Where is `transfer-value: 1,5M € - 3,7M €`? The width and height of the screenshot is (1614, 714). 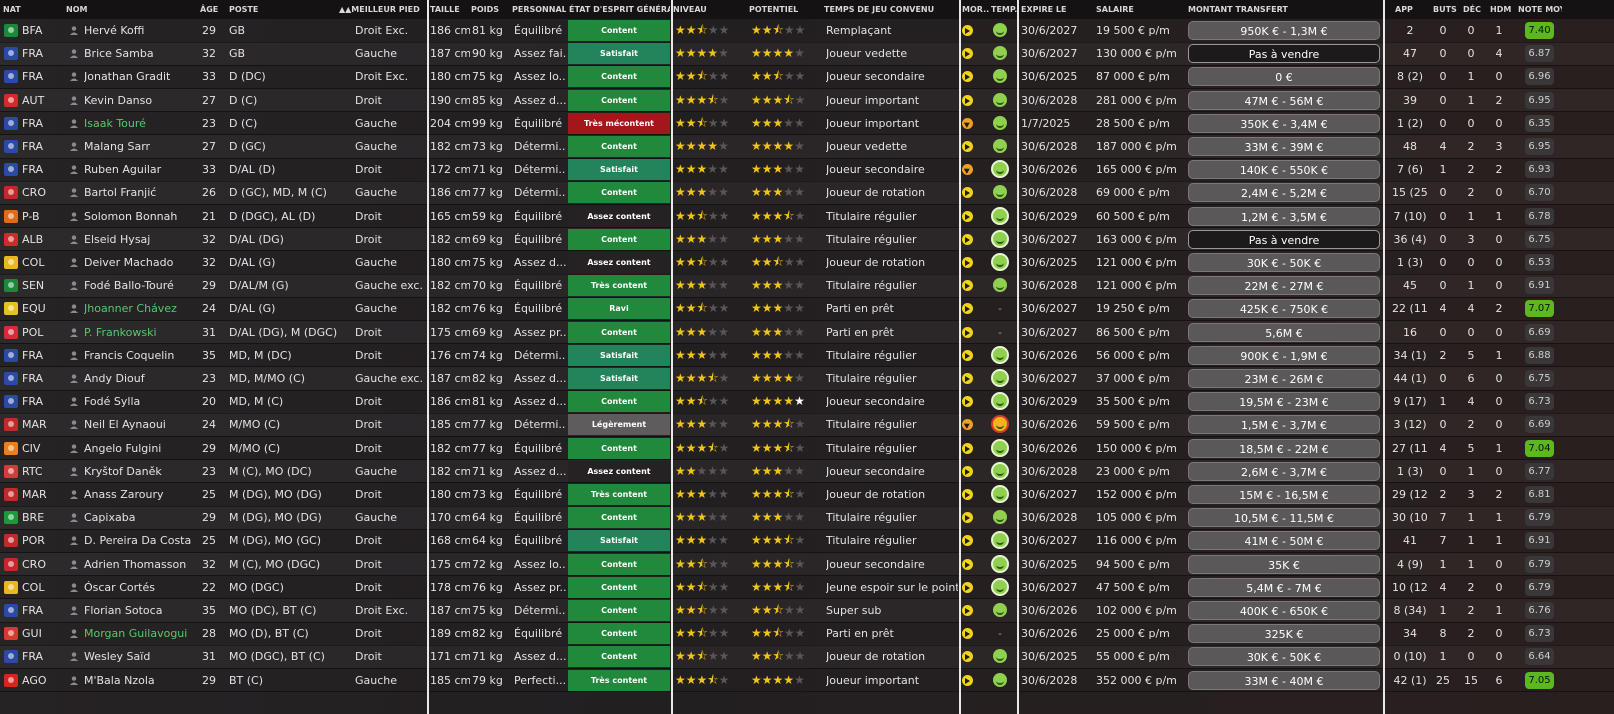 transfer-value: 1,5M € - 3,7M € is located at coordinates (1284, 425).